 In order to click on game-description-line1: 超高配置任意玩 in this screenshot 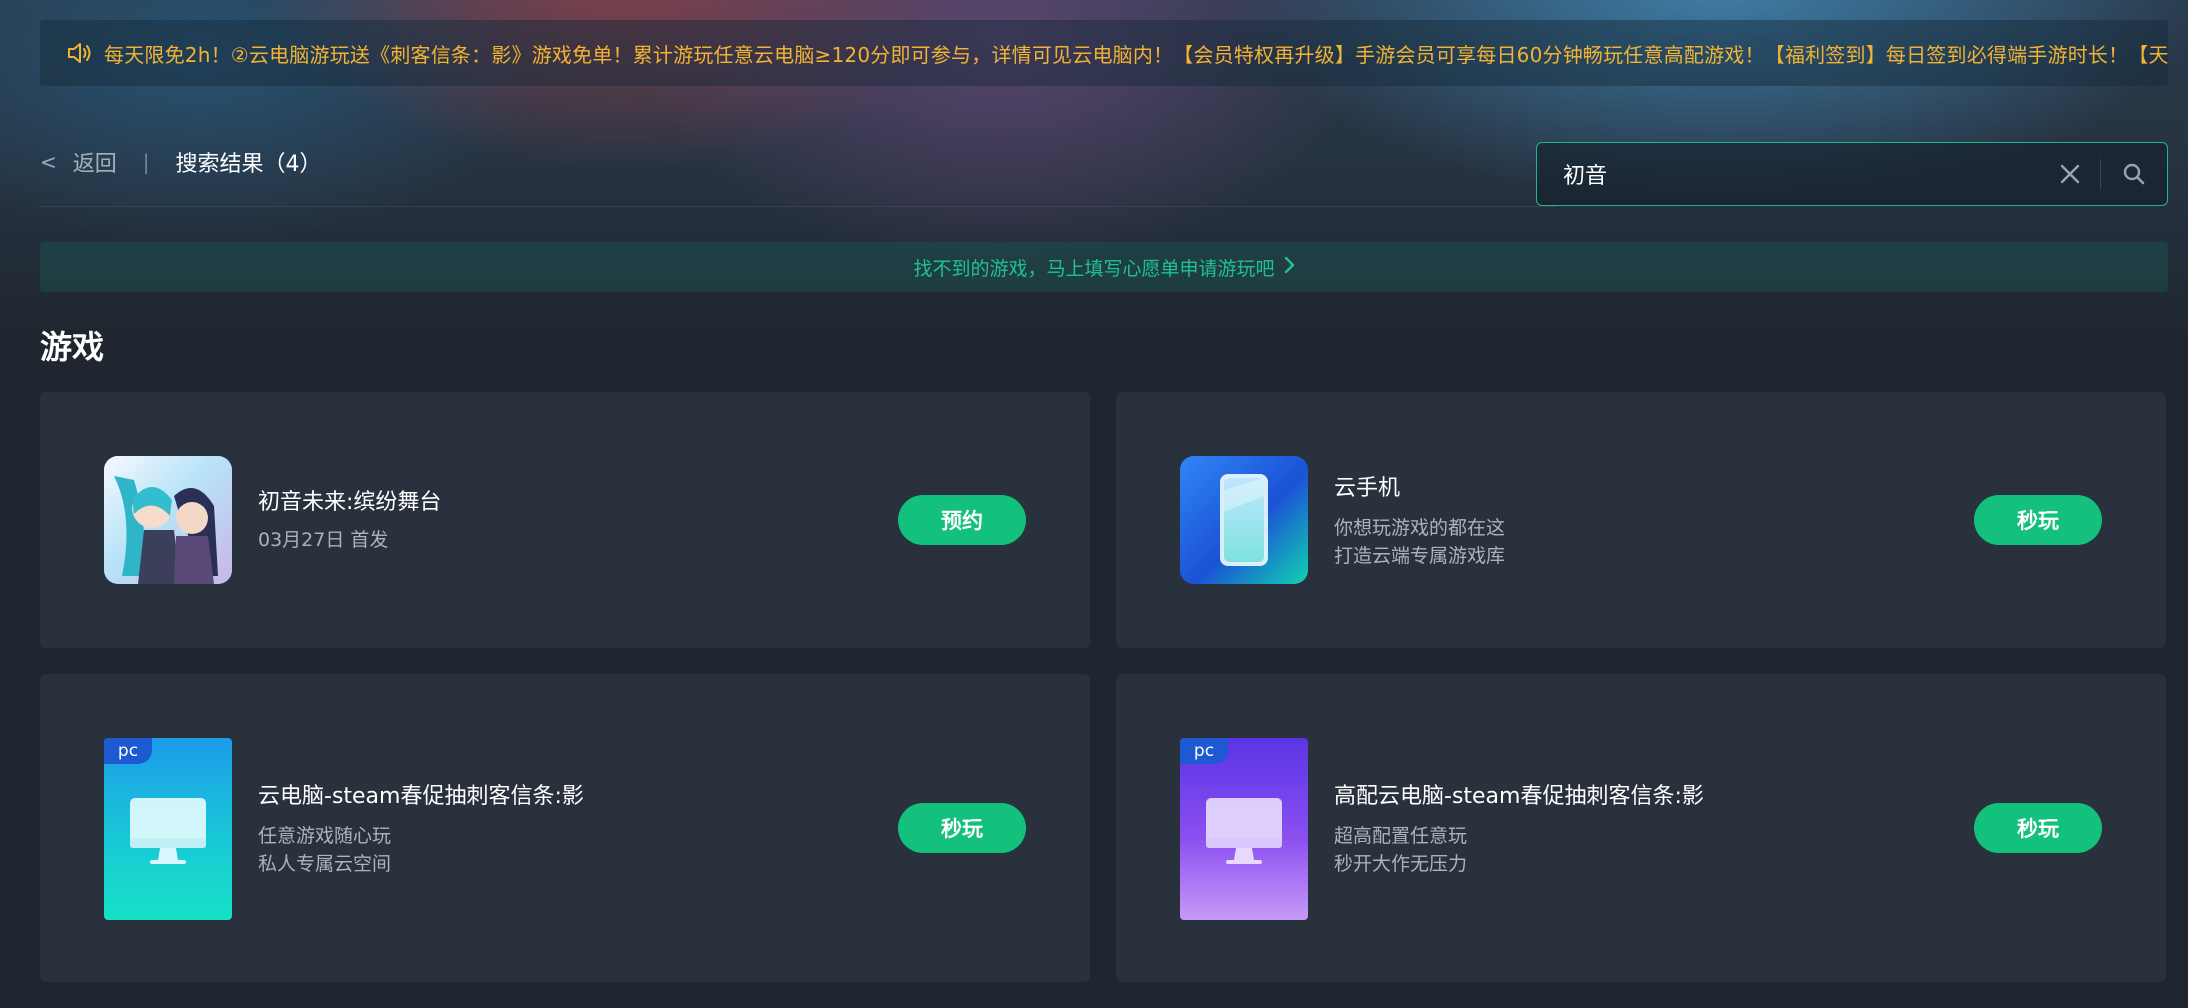, I will do `click(1401, 836)`.